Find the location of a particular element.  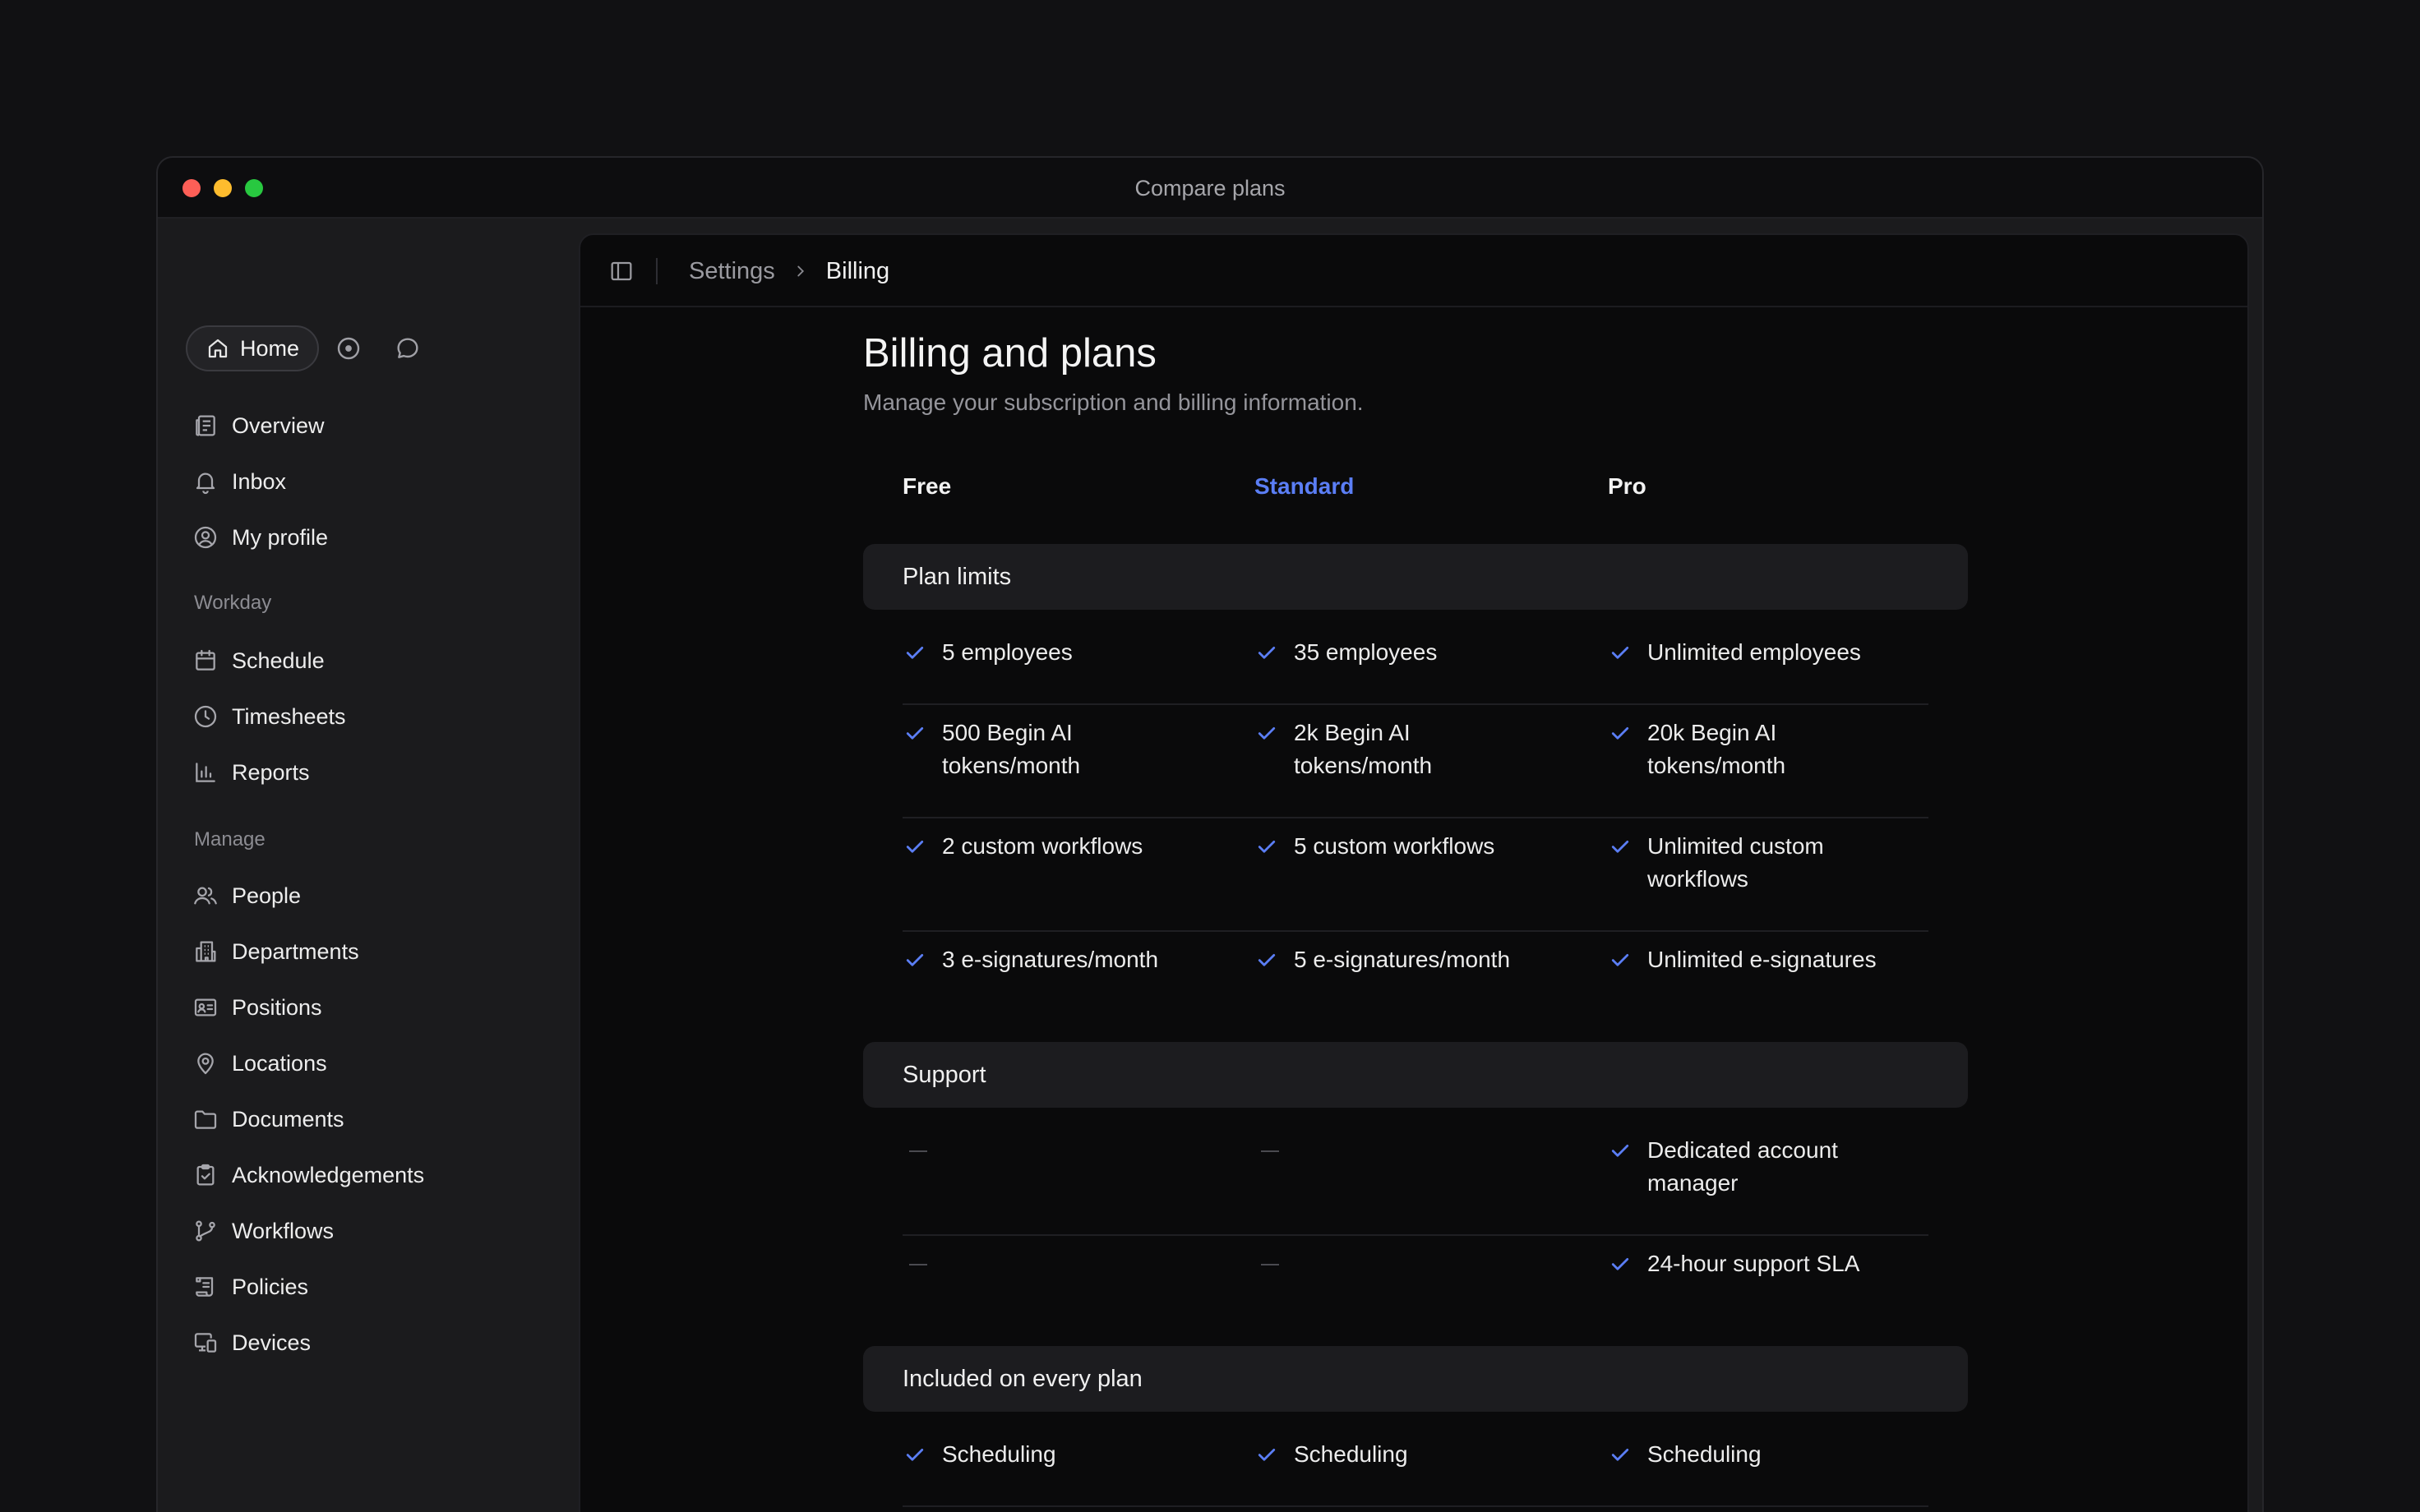

clipboard-check-icon is located at coordinates (205, 1175).